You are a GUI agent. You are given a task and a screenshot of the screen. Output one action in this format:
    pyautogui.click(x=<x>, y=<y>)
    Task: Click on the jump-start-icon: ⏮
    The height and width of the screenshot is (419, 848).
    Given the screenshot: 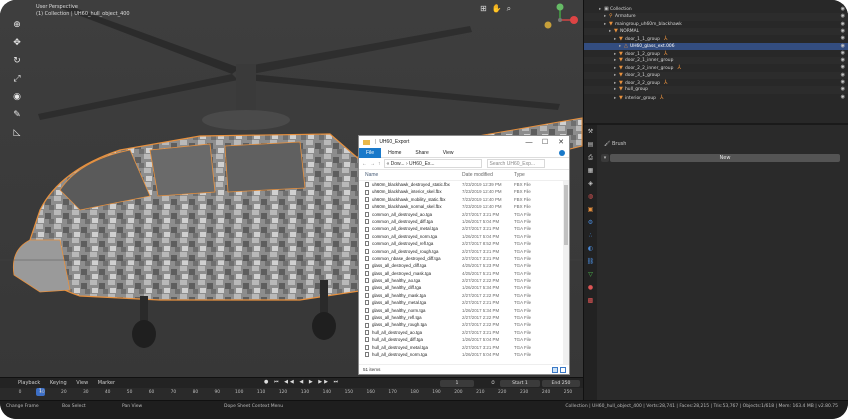 What is the action you would take?
    pyautogui.click(x=277, y=382)
    